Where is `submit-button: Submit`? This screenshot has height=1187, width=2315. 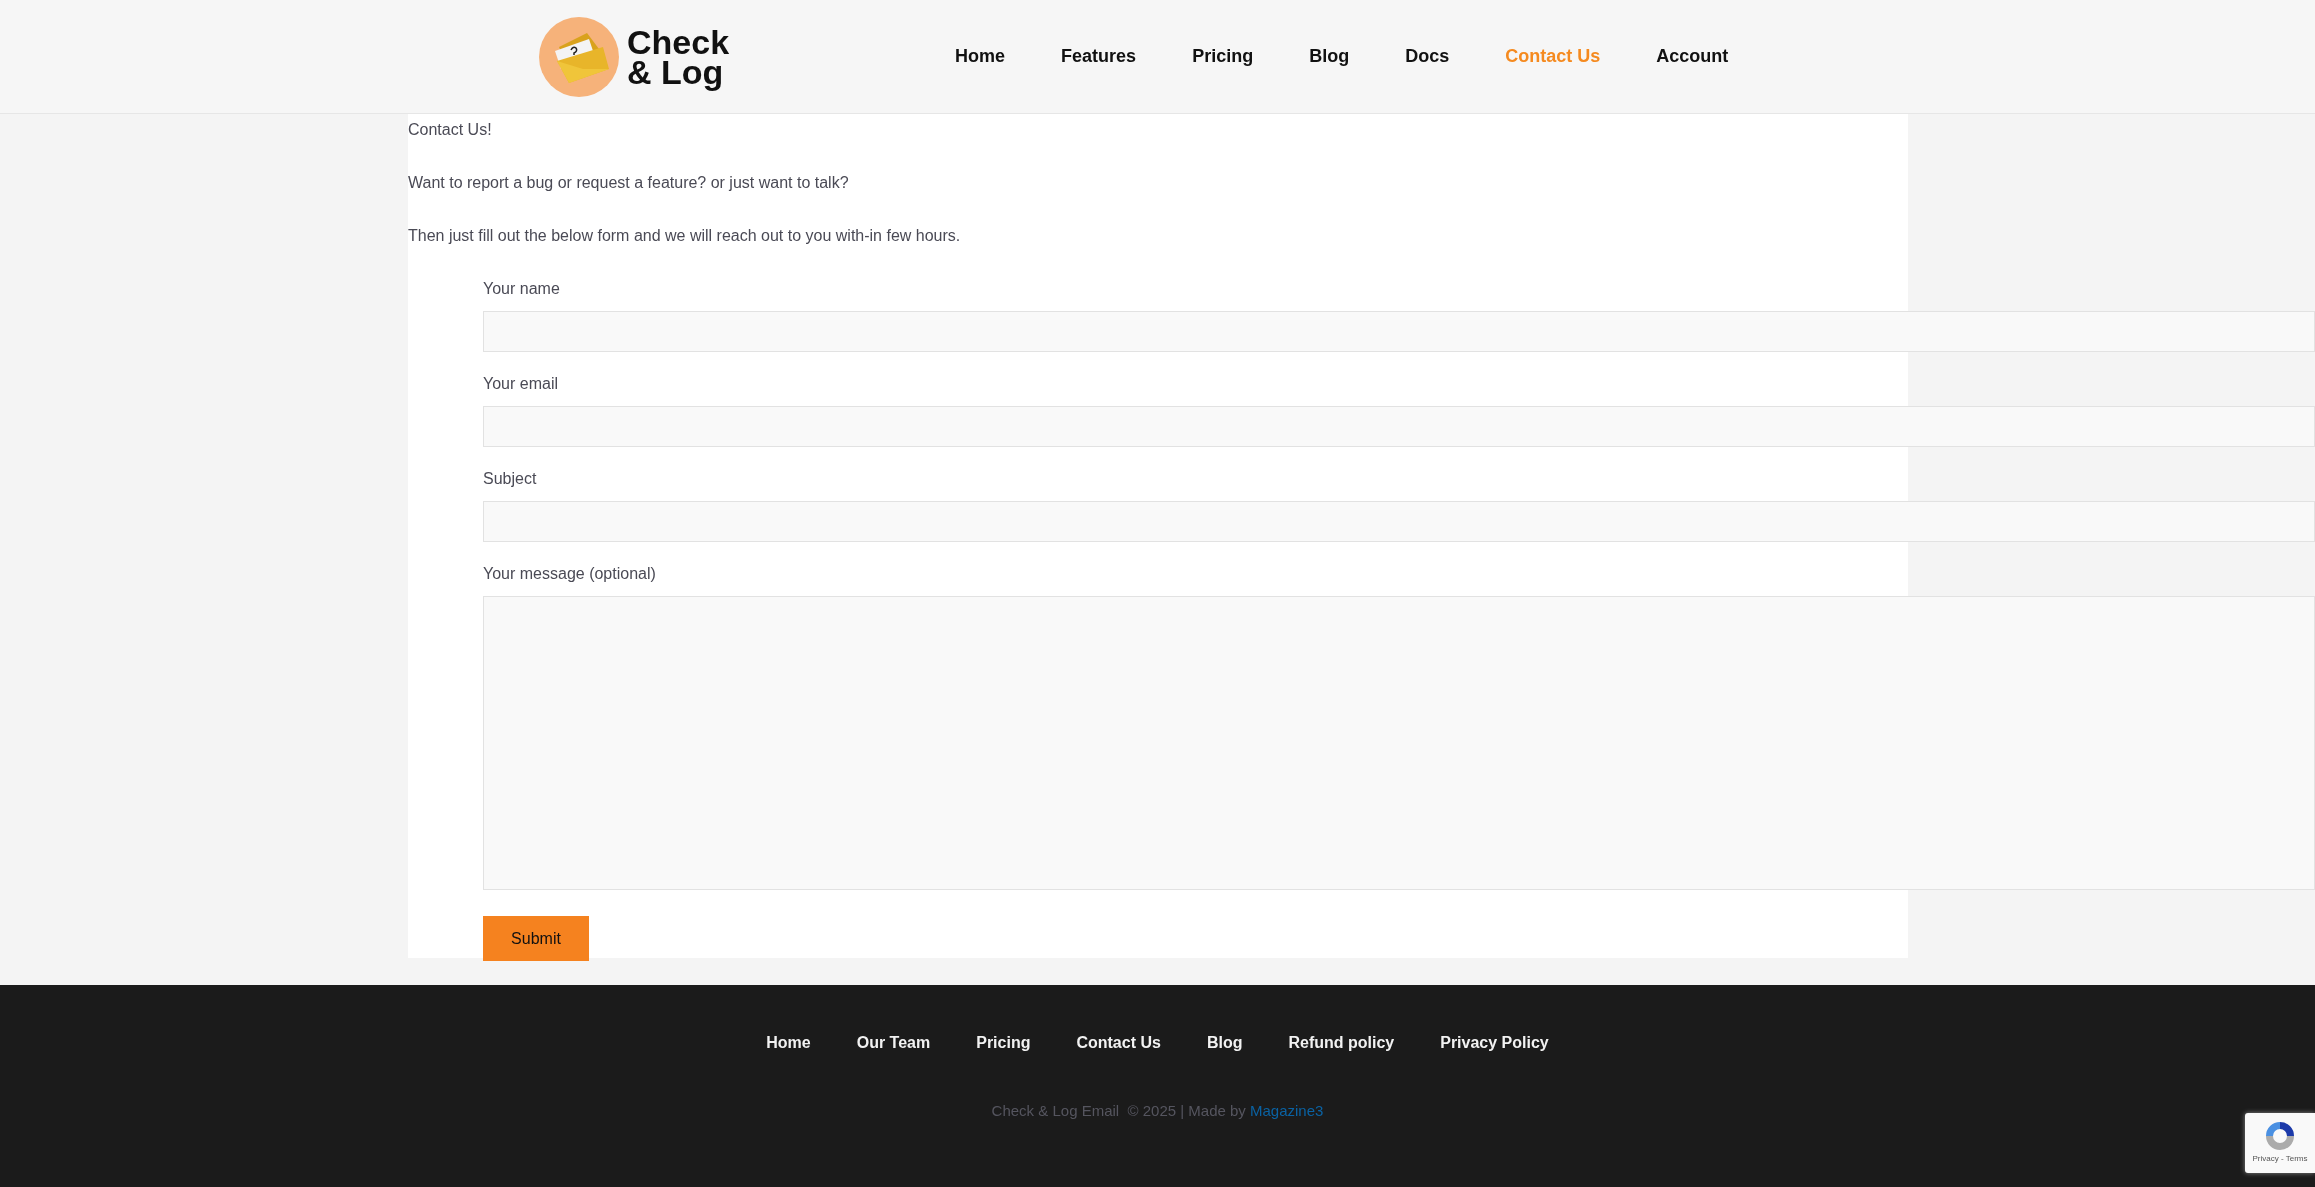 submit-button: Submit is located at coordinates (536, 938).